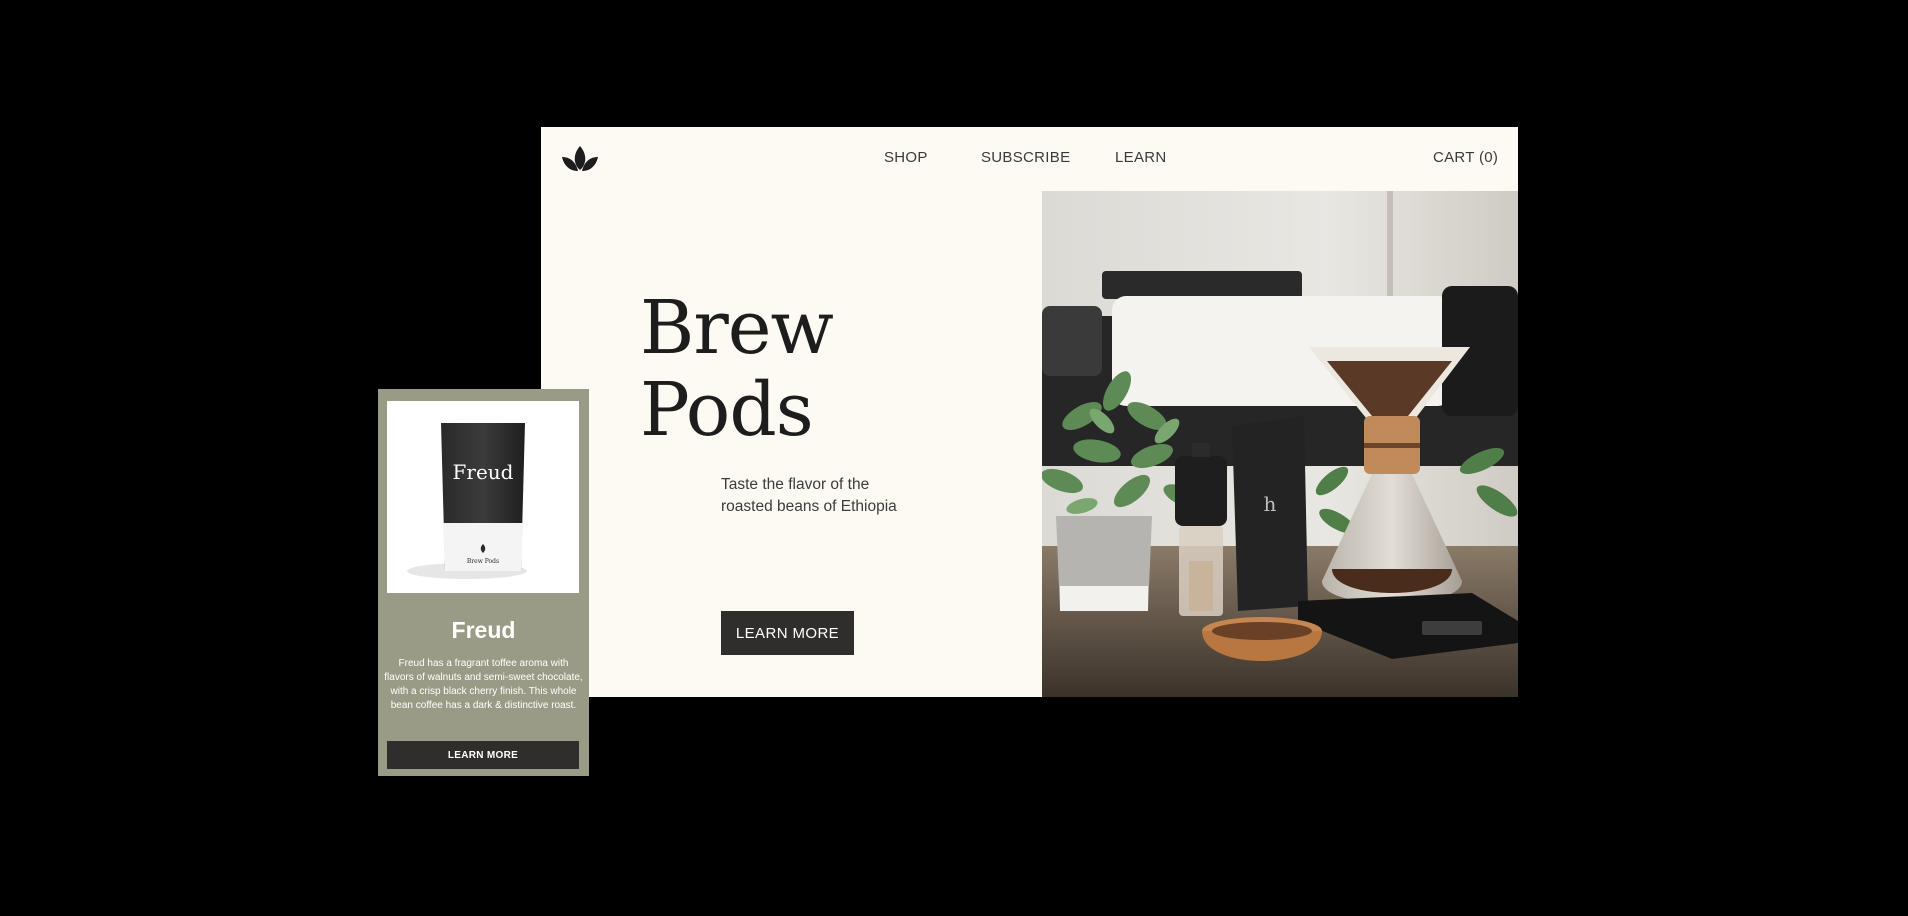 This screenshot has width=1908, height=916. I want to click on bag-label-text: Freud, so click(483, 472).